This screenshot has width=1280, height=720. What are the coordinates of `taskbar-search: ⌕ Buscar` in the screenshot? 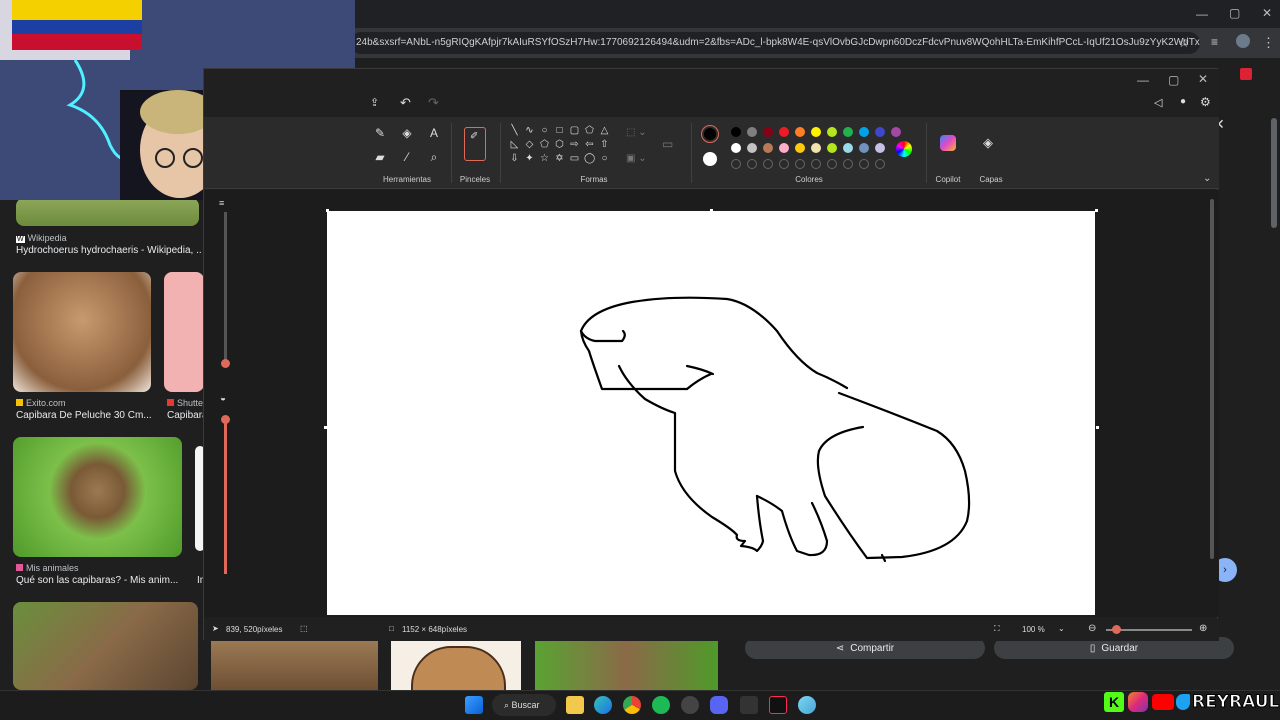 It's located at (524, 705).